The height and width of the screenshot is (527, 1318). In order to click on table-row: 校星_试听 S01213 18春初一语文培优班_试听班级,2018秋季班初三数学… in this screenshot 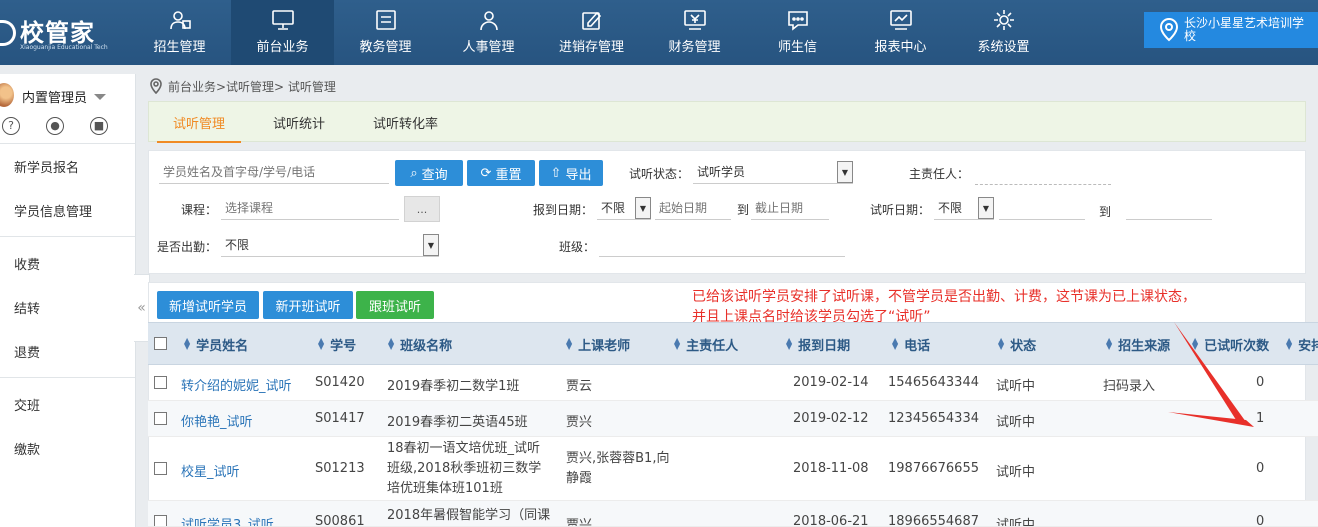, I will do `click(733, 469)`.